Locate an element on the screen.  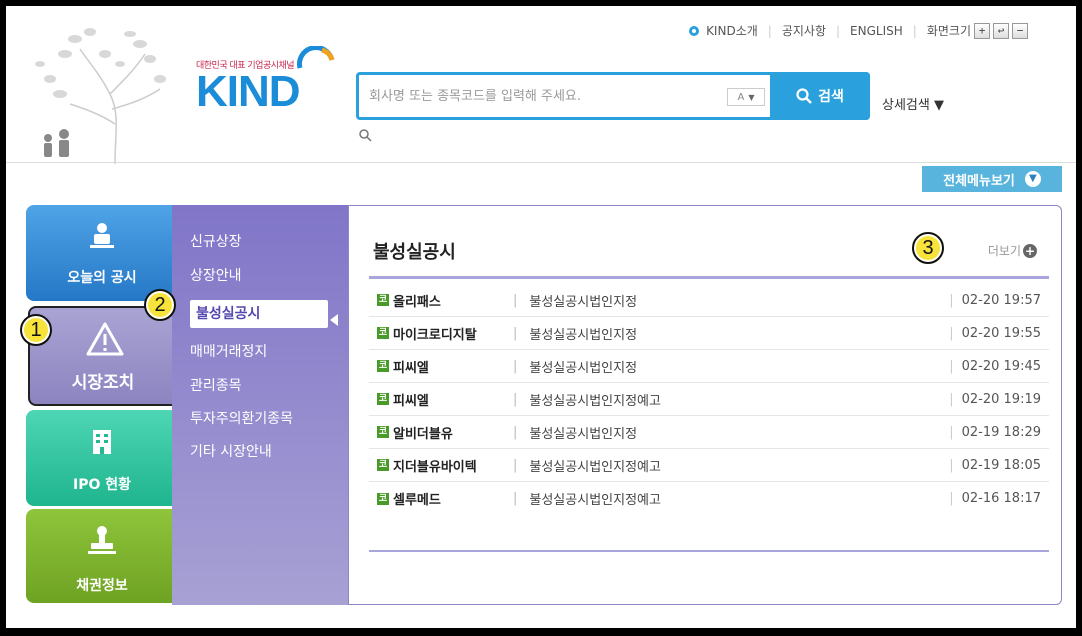
tab-label: 오늘의 공시 is located at coordinates (102, 278).